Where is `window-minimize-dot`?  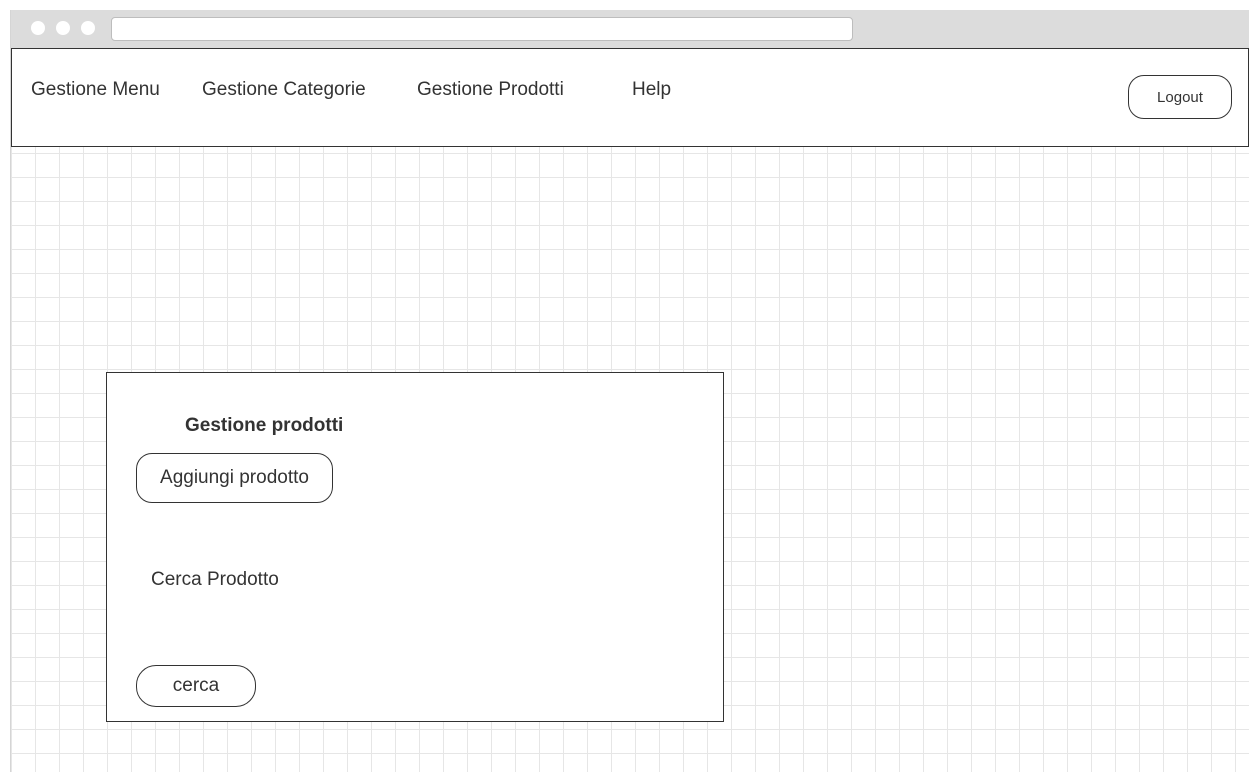
window-minimize-dot is located at coordinates (63, 28).